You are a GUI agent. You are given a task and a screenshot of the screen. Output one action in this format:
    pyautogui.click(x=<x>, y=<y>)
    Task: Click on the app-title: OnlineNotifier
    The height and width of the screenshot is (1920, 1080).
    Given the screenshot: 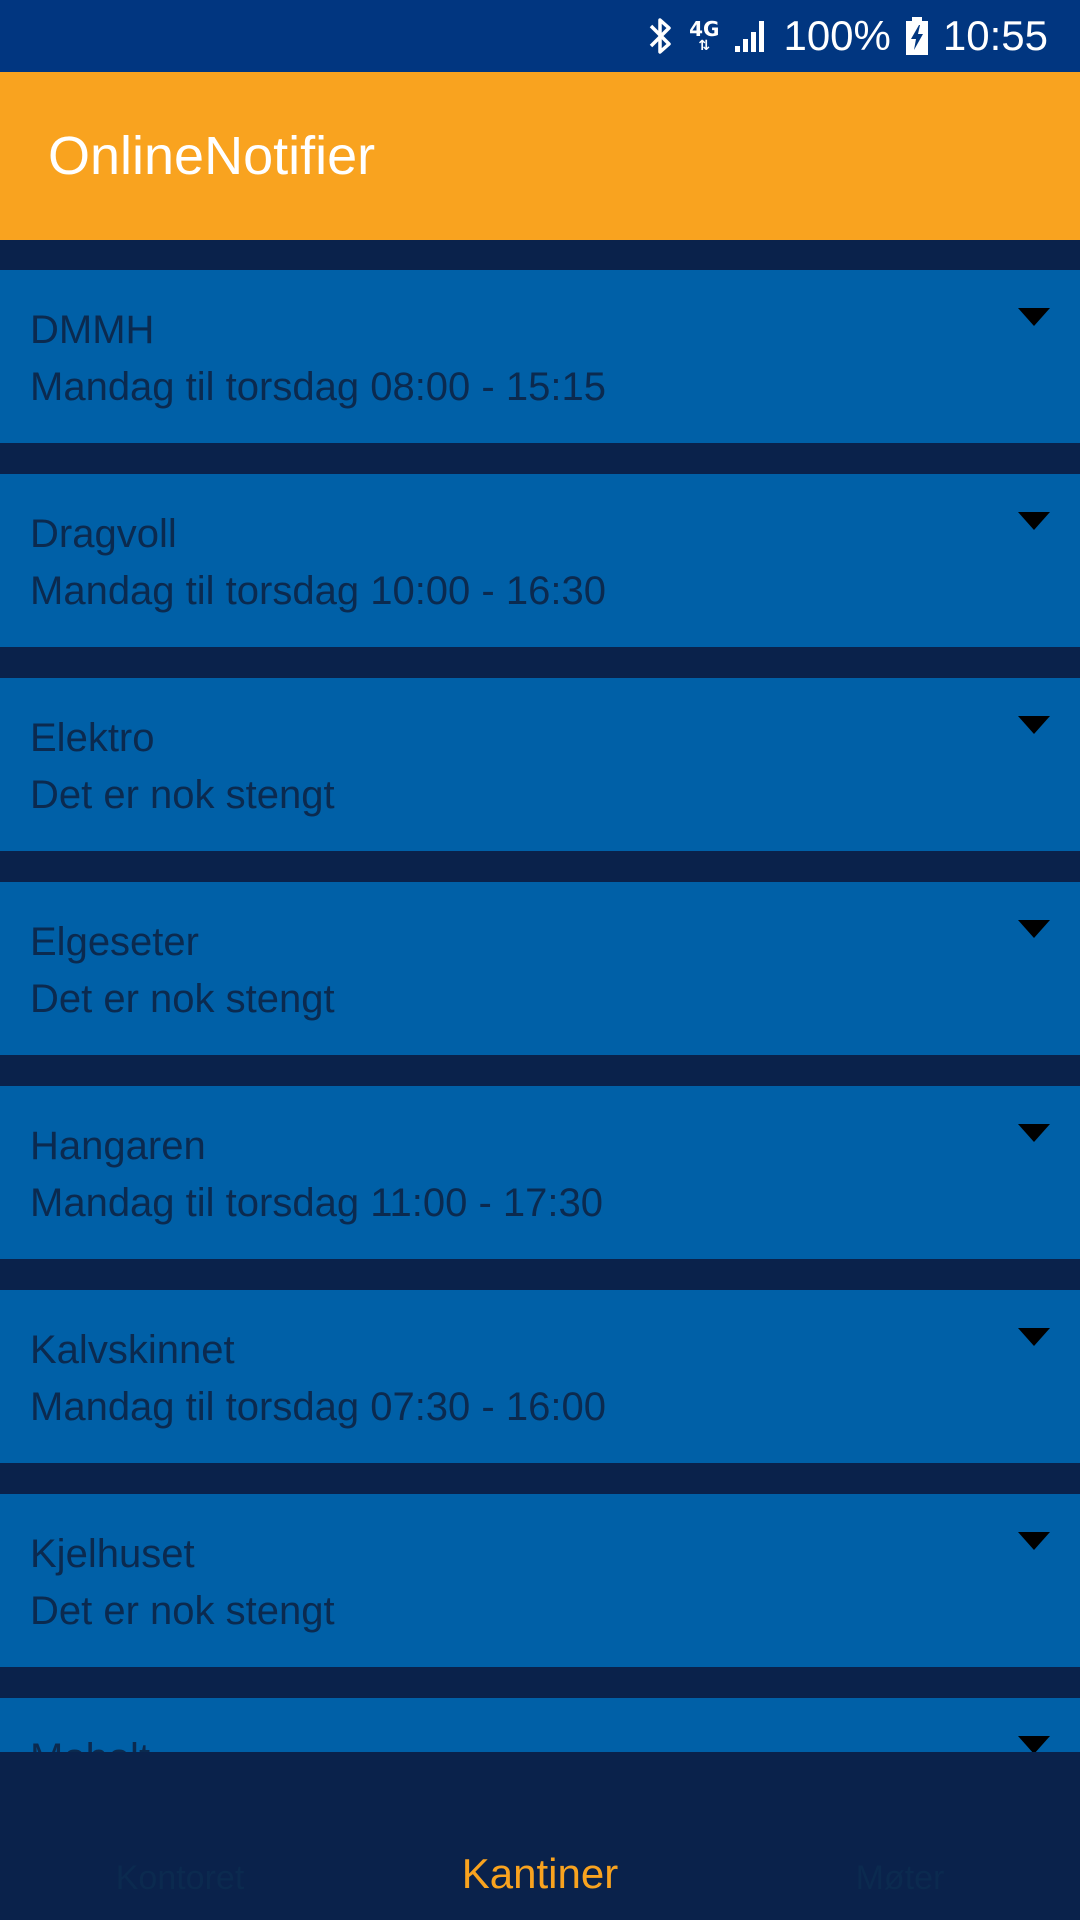 What is the action you would take?
    pyautogui.click(x=212, y=156)
    